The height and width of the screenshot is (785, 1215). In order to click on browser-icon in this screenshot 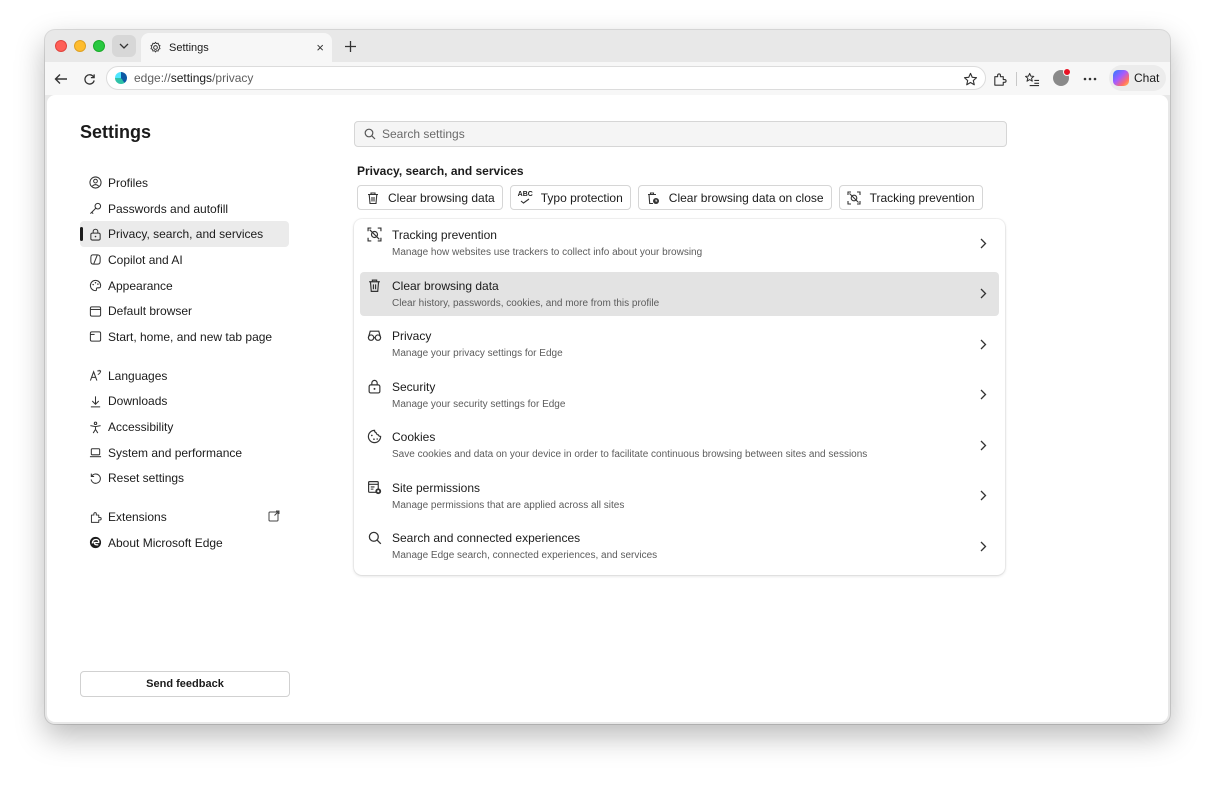, I will do `click(95, 311)`.